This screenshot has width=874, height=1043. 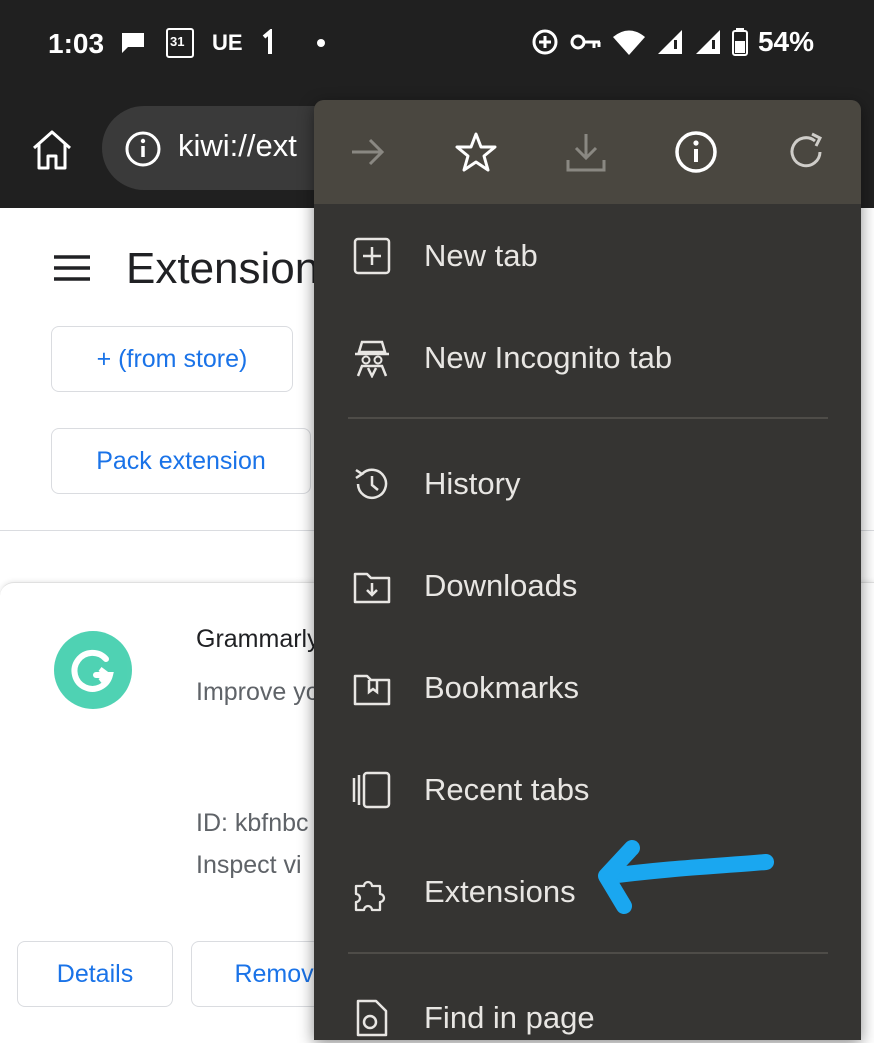 I want to click on menu-item-label: History, so click(x=472, y=483).